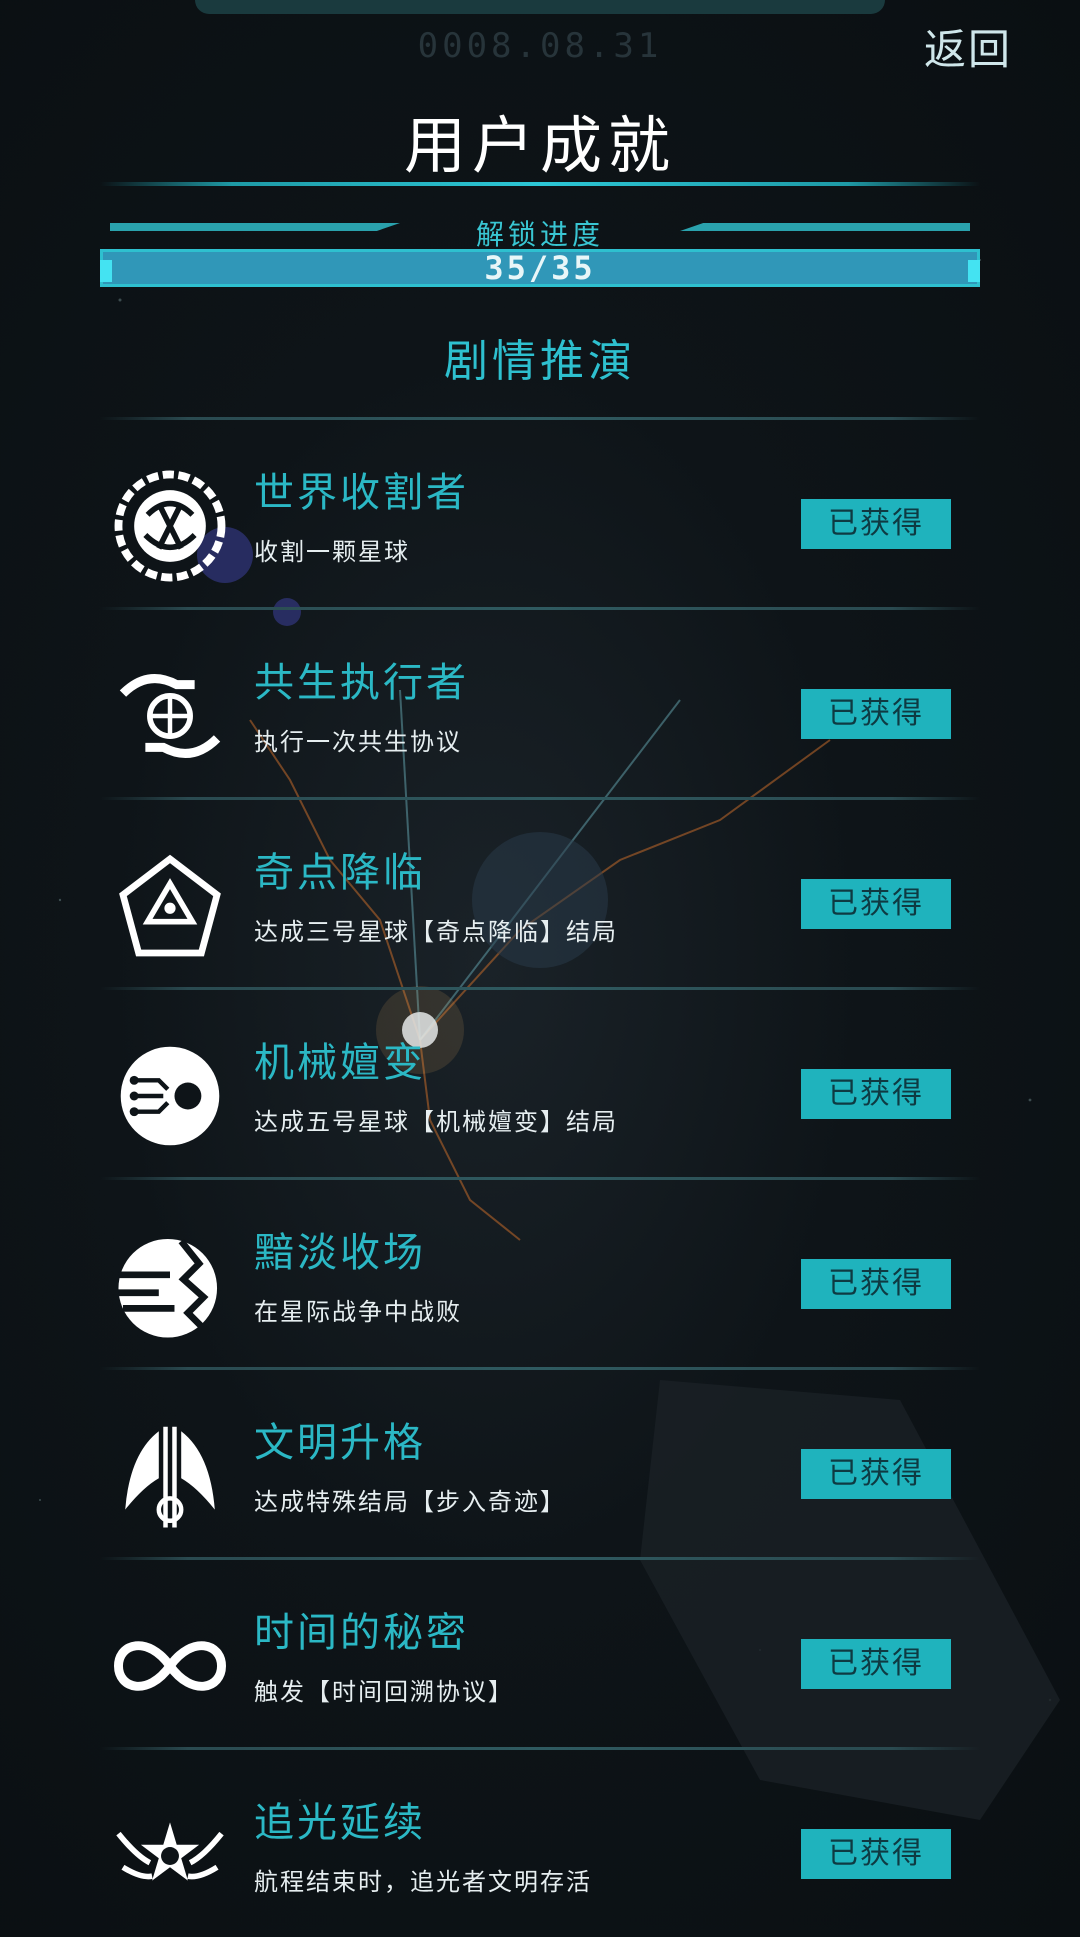  Describe the element at coordinates (361, 683) in the screenshot. I see `achievement-name: 共生执行者` at that location.